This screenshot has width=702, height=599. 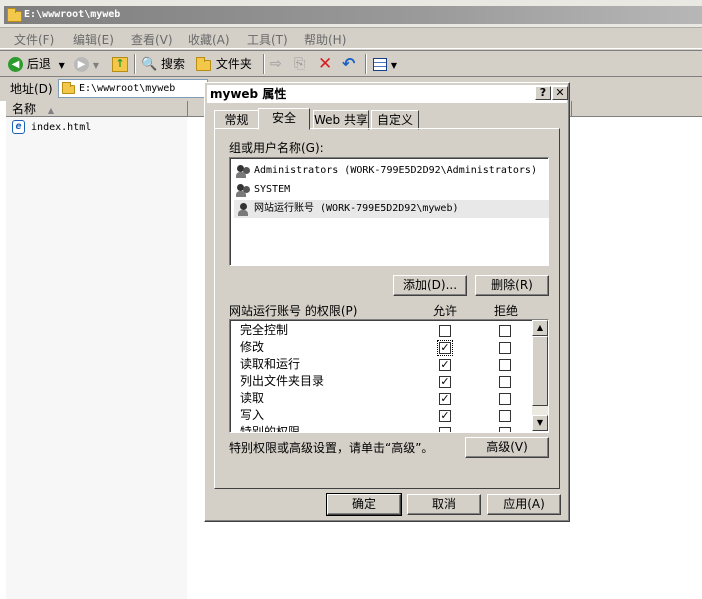 I want to click on perm-row: 读取和运行, so click(x=270, y=364).